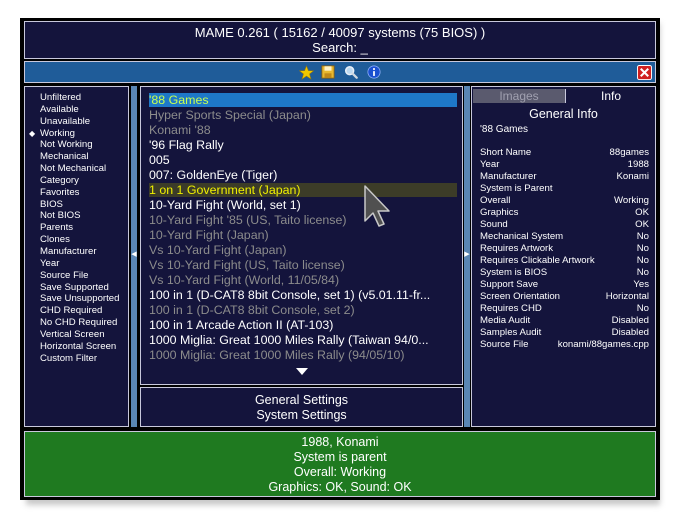 The width and height of the screenshot is (680, 520). Describe the element at coordinates (564, 237) in the screenshot. I see `info-row: Mechanical System No` at that location.